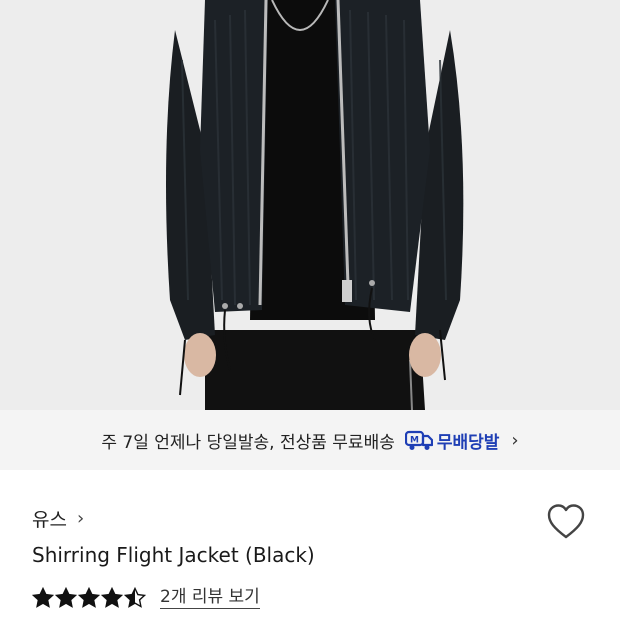 This screenshot has height=620, width=620. What do you see at coordinates (210, 597) in the screenshot?
I see `review-link: 2개 리뷰 보기` at bounding box center [210, 597].